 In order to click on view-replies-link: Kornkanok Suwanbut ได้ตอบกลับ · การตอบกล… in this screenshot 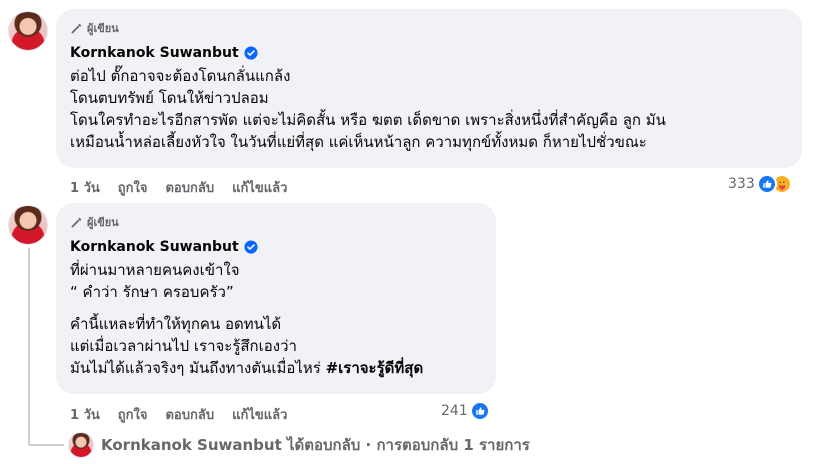, I will do `click(315, 445)`.